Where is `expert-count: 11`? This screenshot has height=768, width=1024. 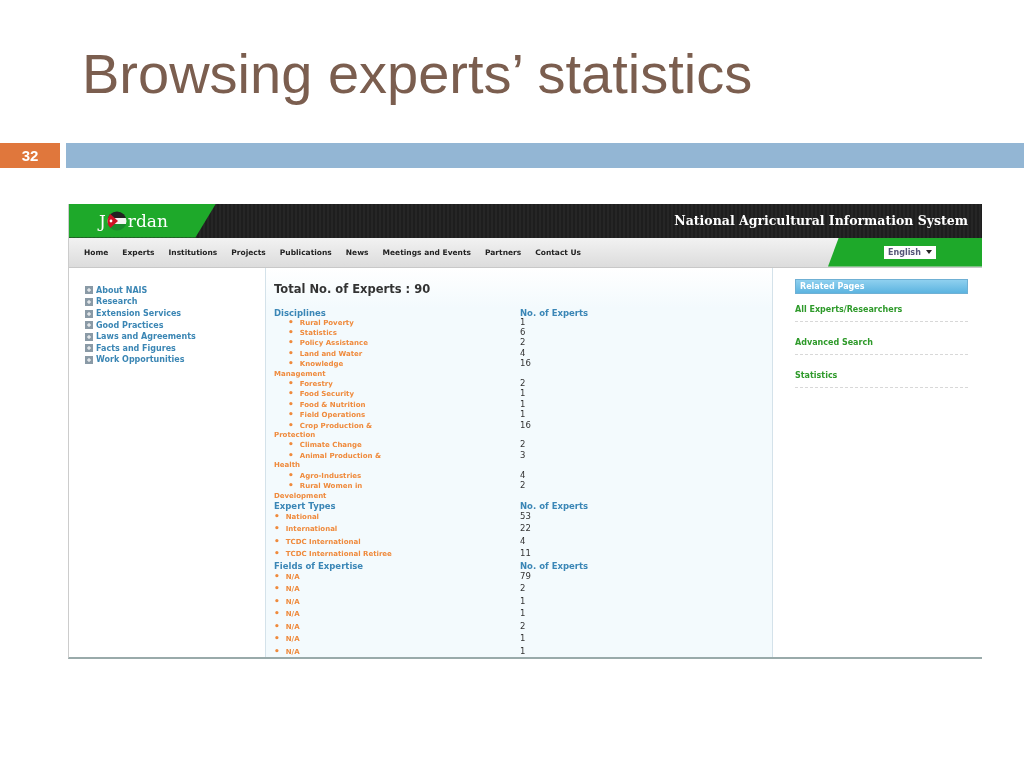
expert-count: 11 is located at coordinates (525, 554).